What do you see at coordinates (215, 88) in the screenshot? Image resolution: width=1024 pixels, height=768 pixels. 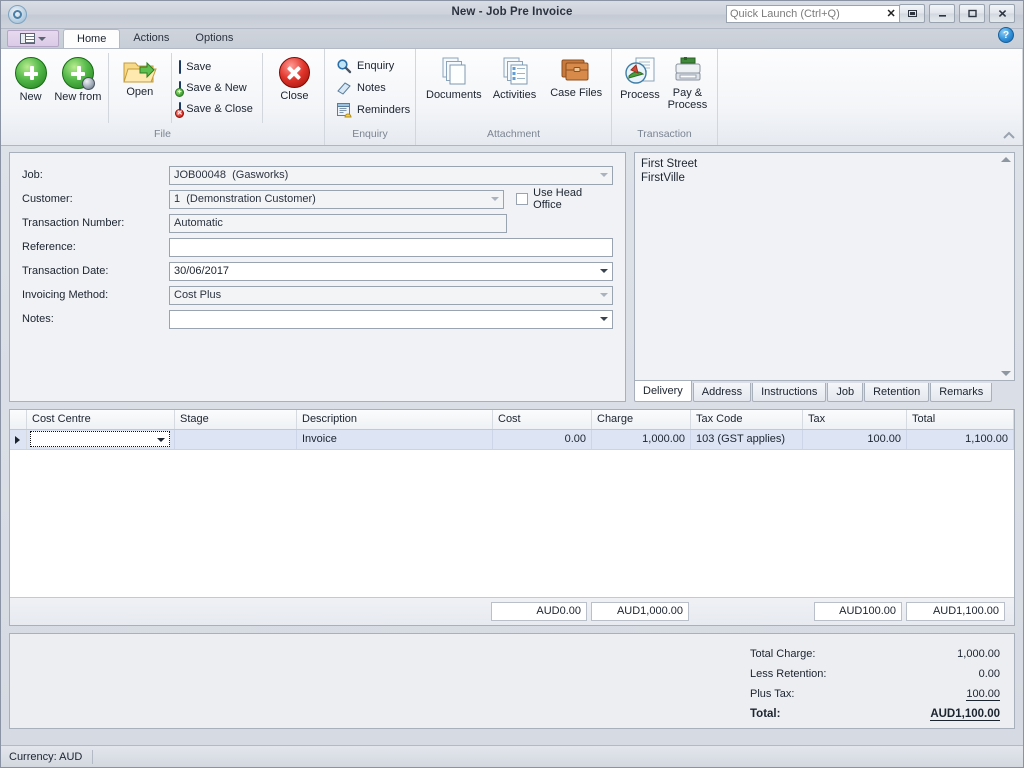 I see `save-and-new-button: + Save & New` at bounding box center [215, 88].